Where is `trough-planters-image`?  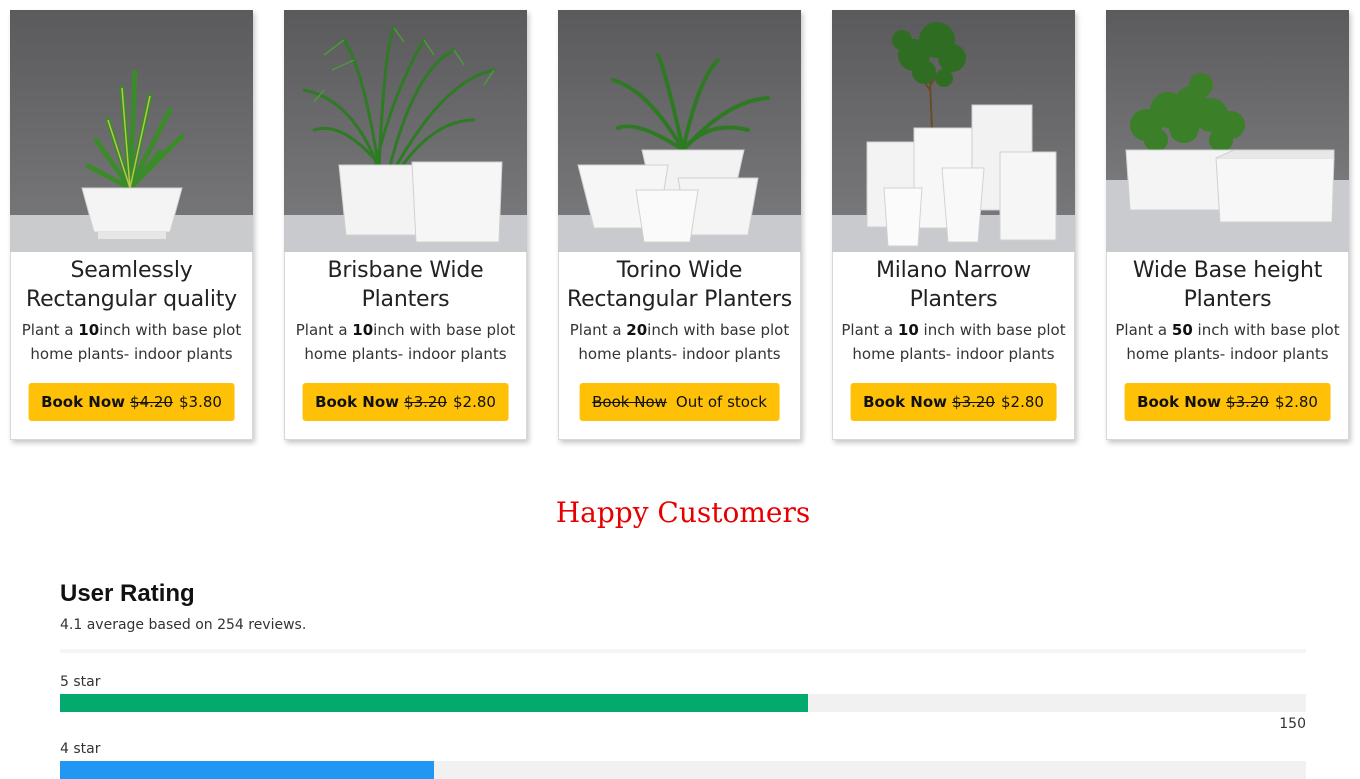 trough-planters-image is located at coordinates (1227, 131).